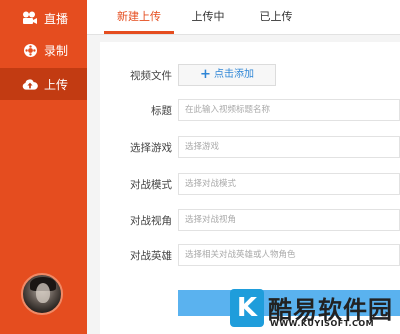 The image size is (400, 334). What do you see at coordinates (56, 18) in the screenshot?
I see `sidebar-item-label: 直播` at bounding box center [56, 18].